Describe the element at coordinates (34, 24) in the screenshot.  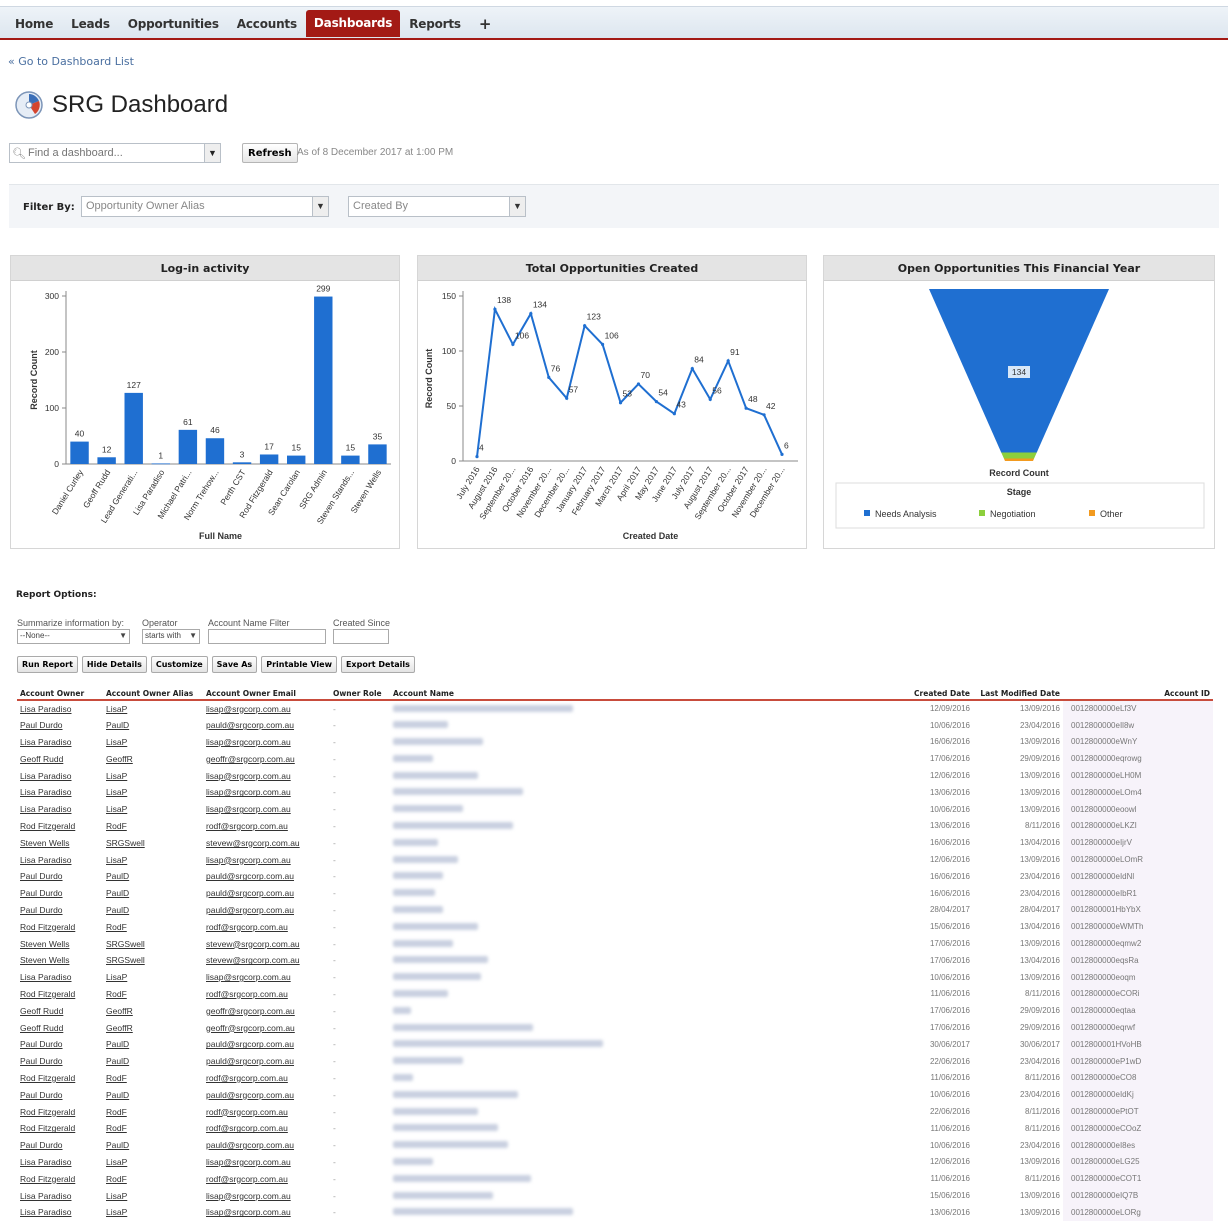
I see `tab-home: Home` at that location.